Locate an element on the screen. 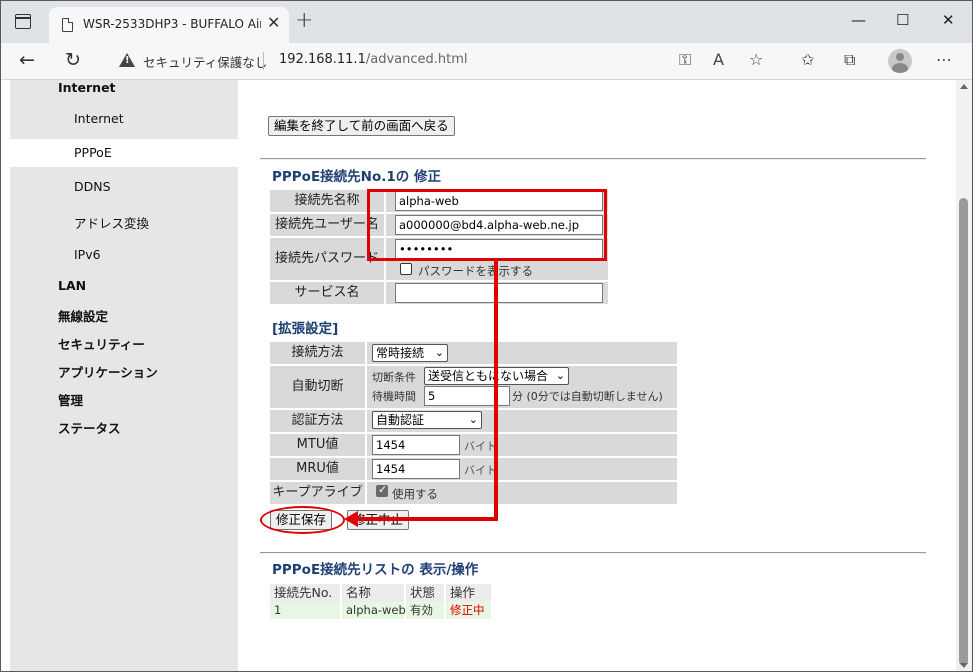 The width and height of the screenshot is (973, 672). list-header-state: 状態 is located at coordinates (425, 593).